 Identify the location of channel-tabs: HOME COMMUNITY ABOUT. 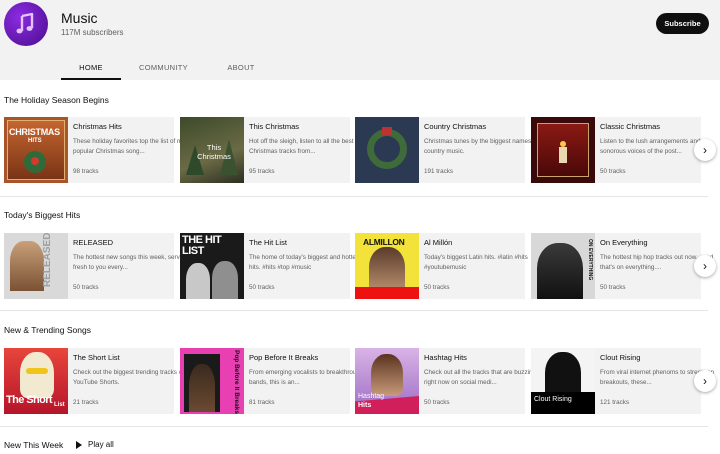
(168, 67).